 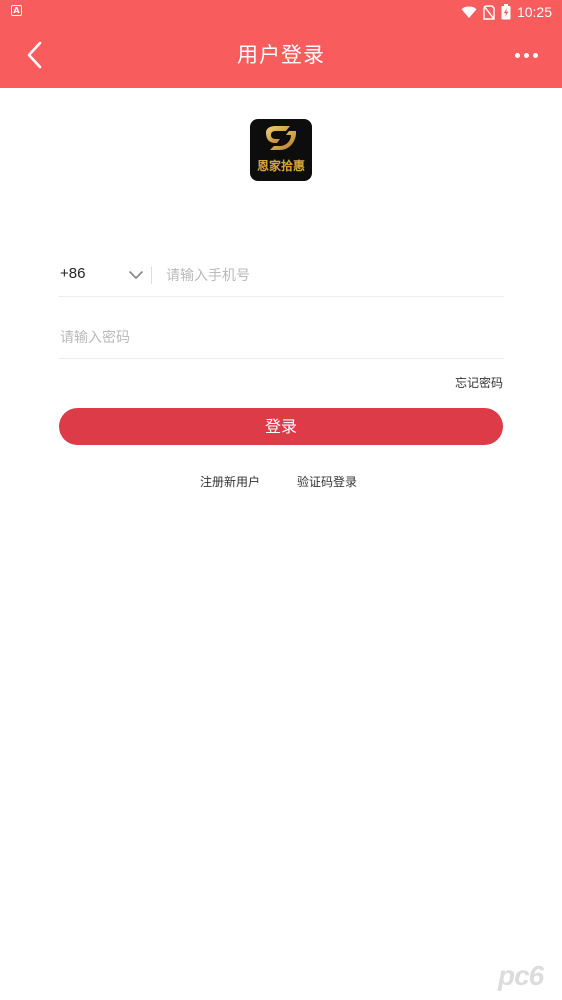 I want to click on divider, so click(x=151, y=275).